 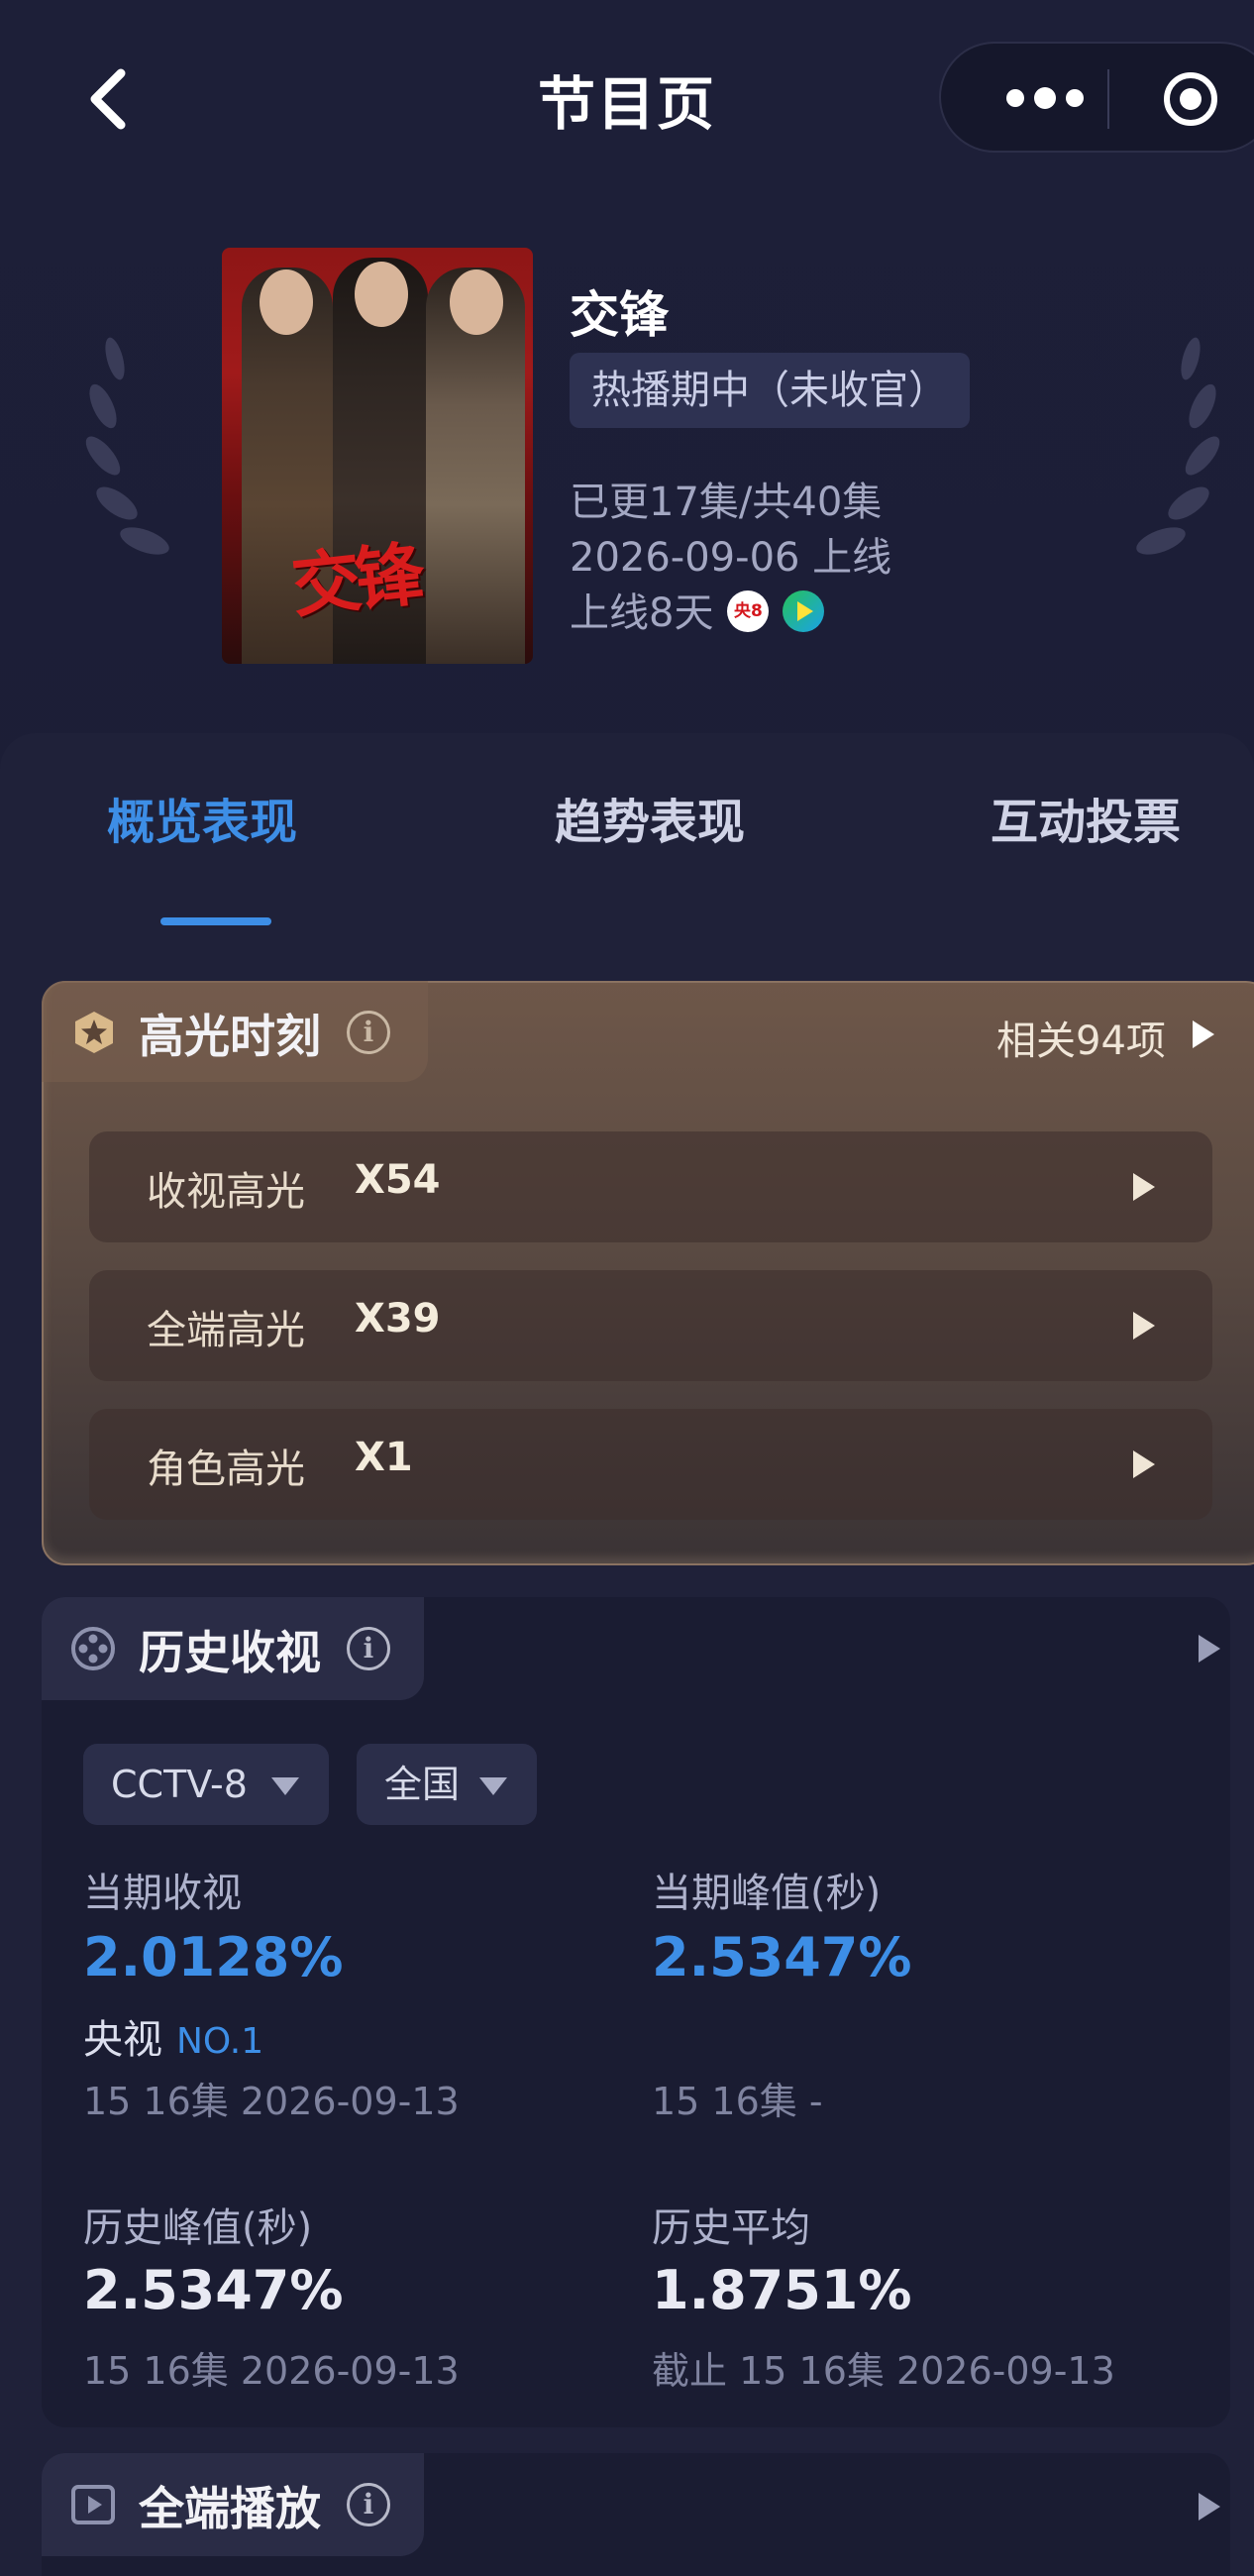 What do you see at coordinates (198, 2228) in the screenshot?
I see `history-peak-label: 历史峰值(秒)` at bounding box center [198, 2228].